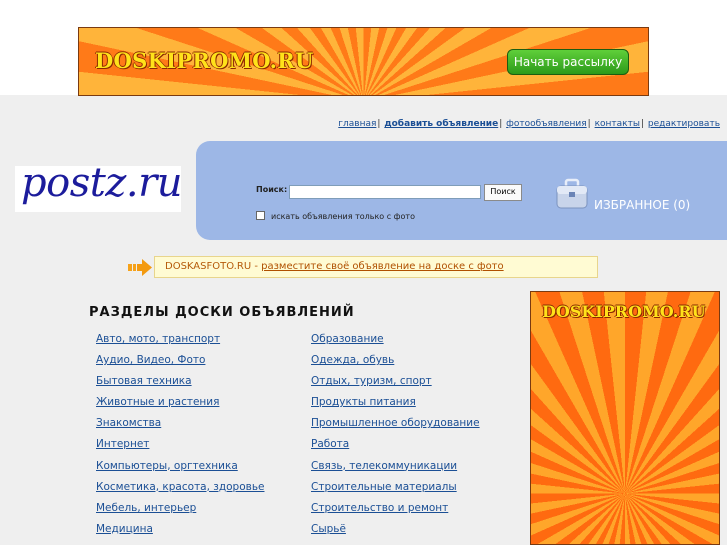 This screenshot has width=727, height=545. Describe the element at coordinates (180, 487) in the screenshot. I see `category-link: Косметика, красота, здоровье` at that location.